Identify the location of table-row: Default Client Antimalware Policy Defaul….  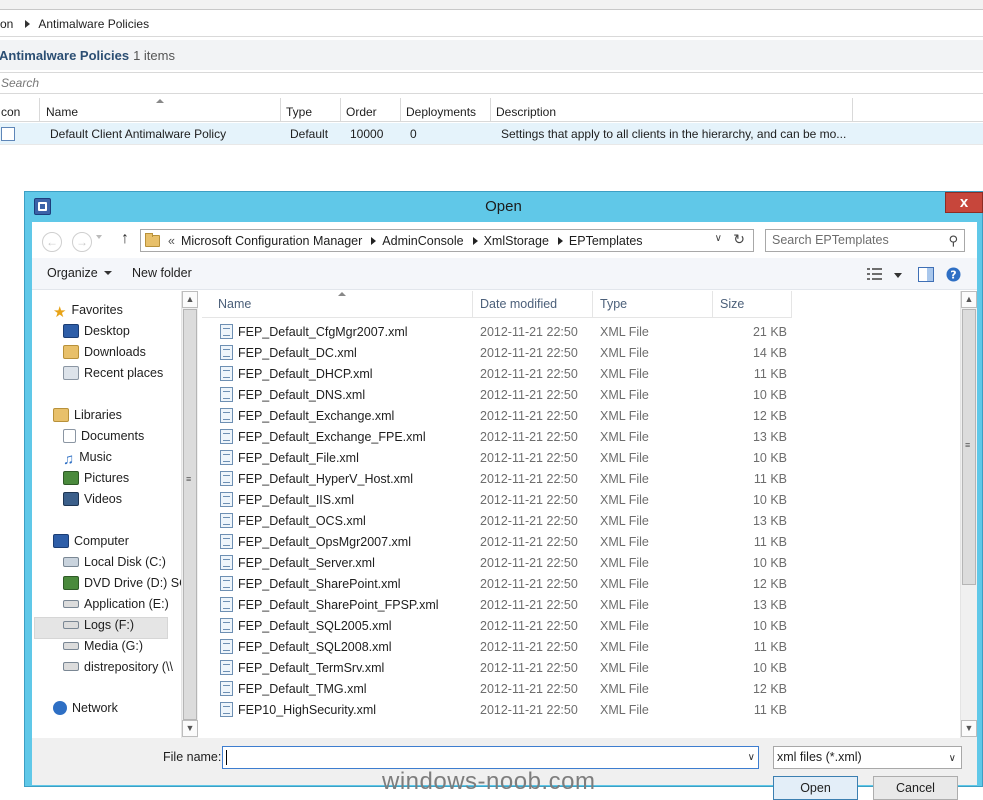
(491, 134).